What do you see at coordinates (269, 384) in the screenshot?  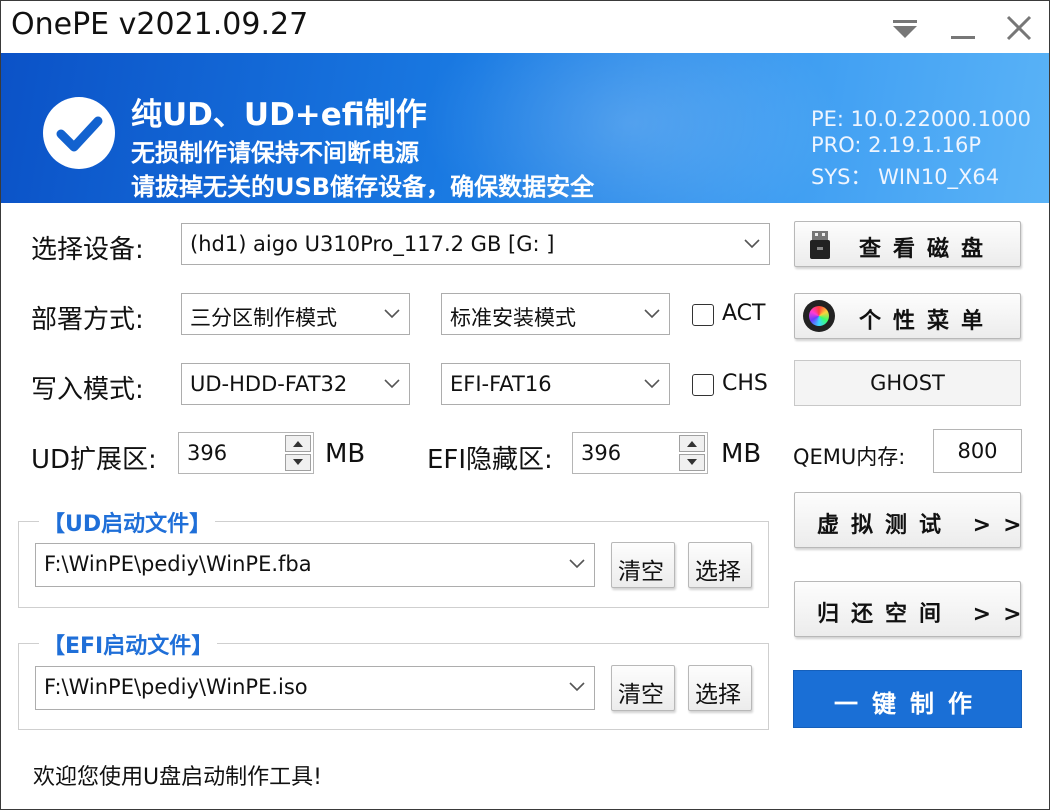 I see `ud-format-value: UD-HDD-FAT32` at bounding box center [269, 384].